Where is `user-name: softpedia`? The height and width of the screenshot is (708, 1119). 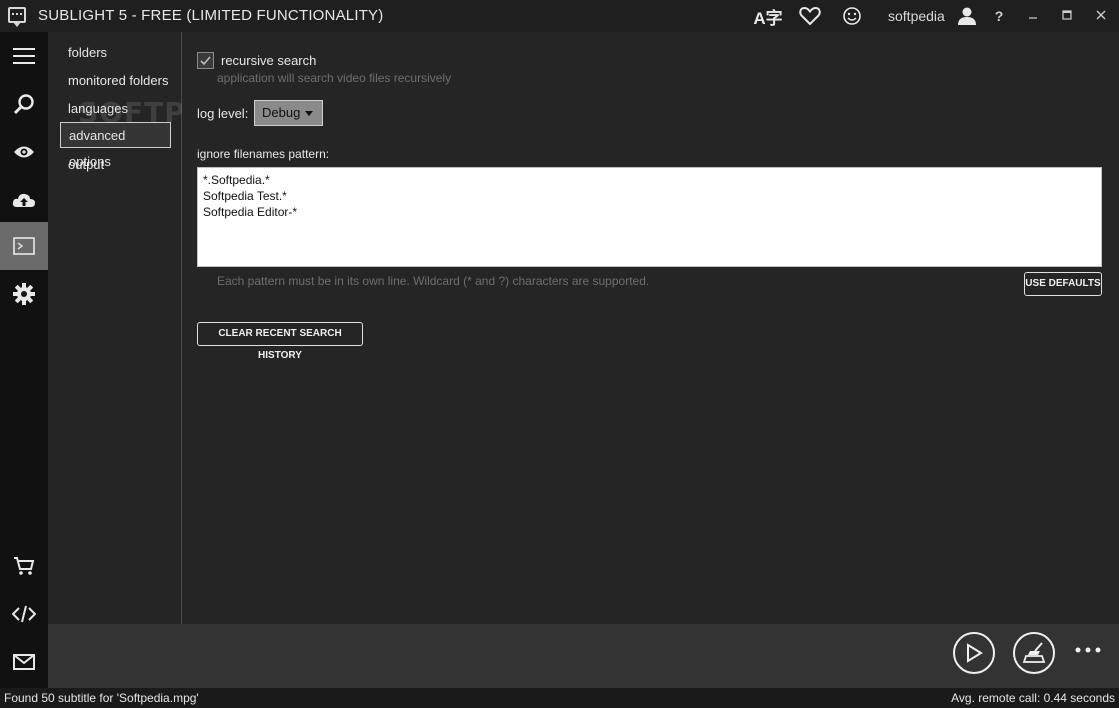 user-name: softpedia is located at coordinates (916, 16).